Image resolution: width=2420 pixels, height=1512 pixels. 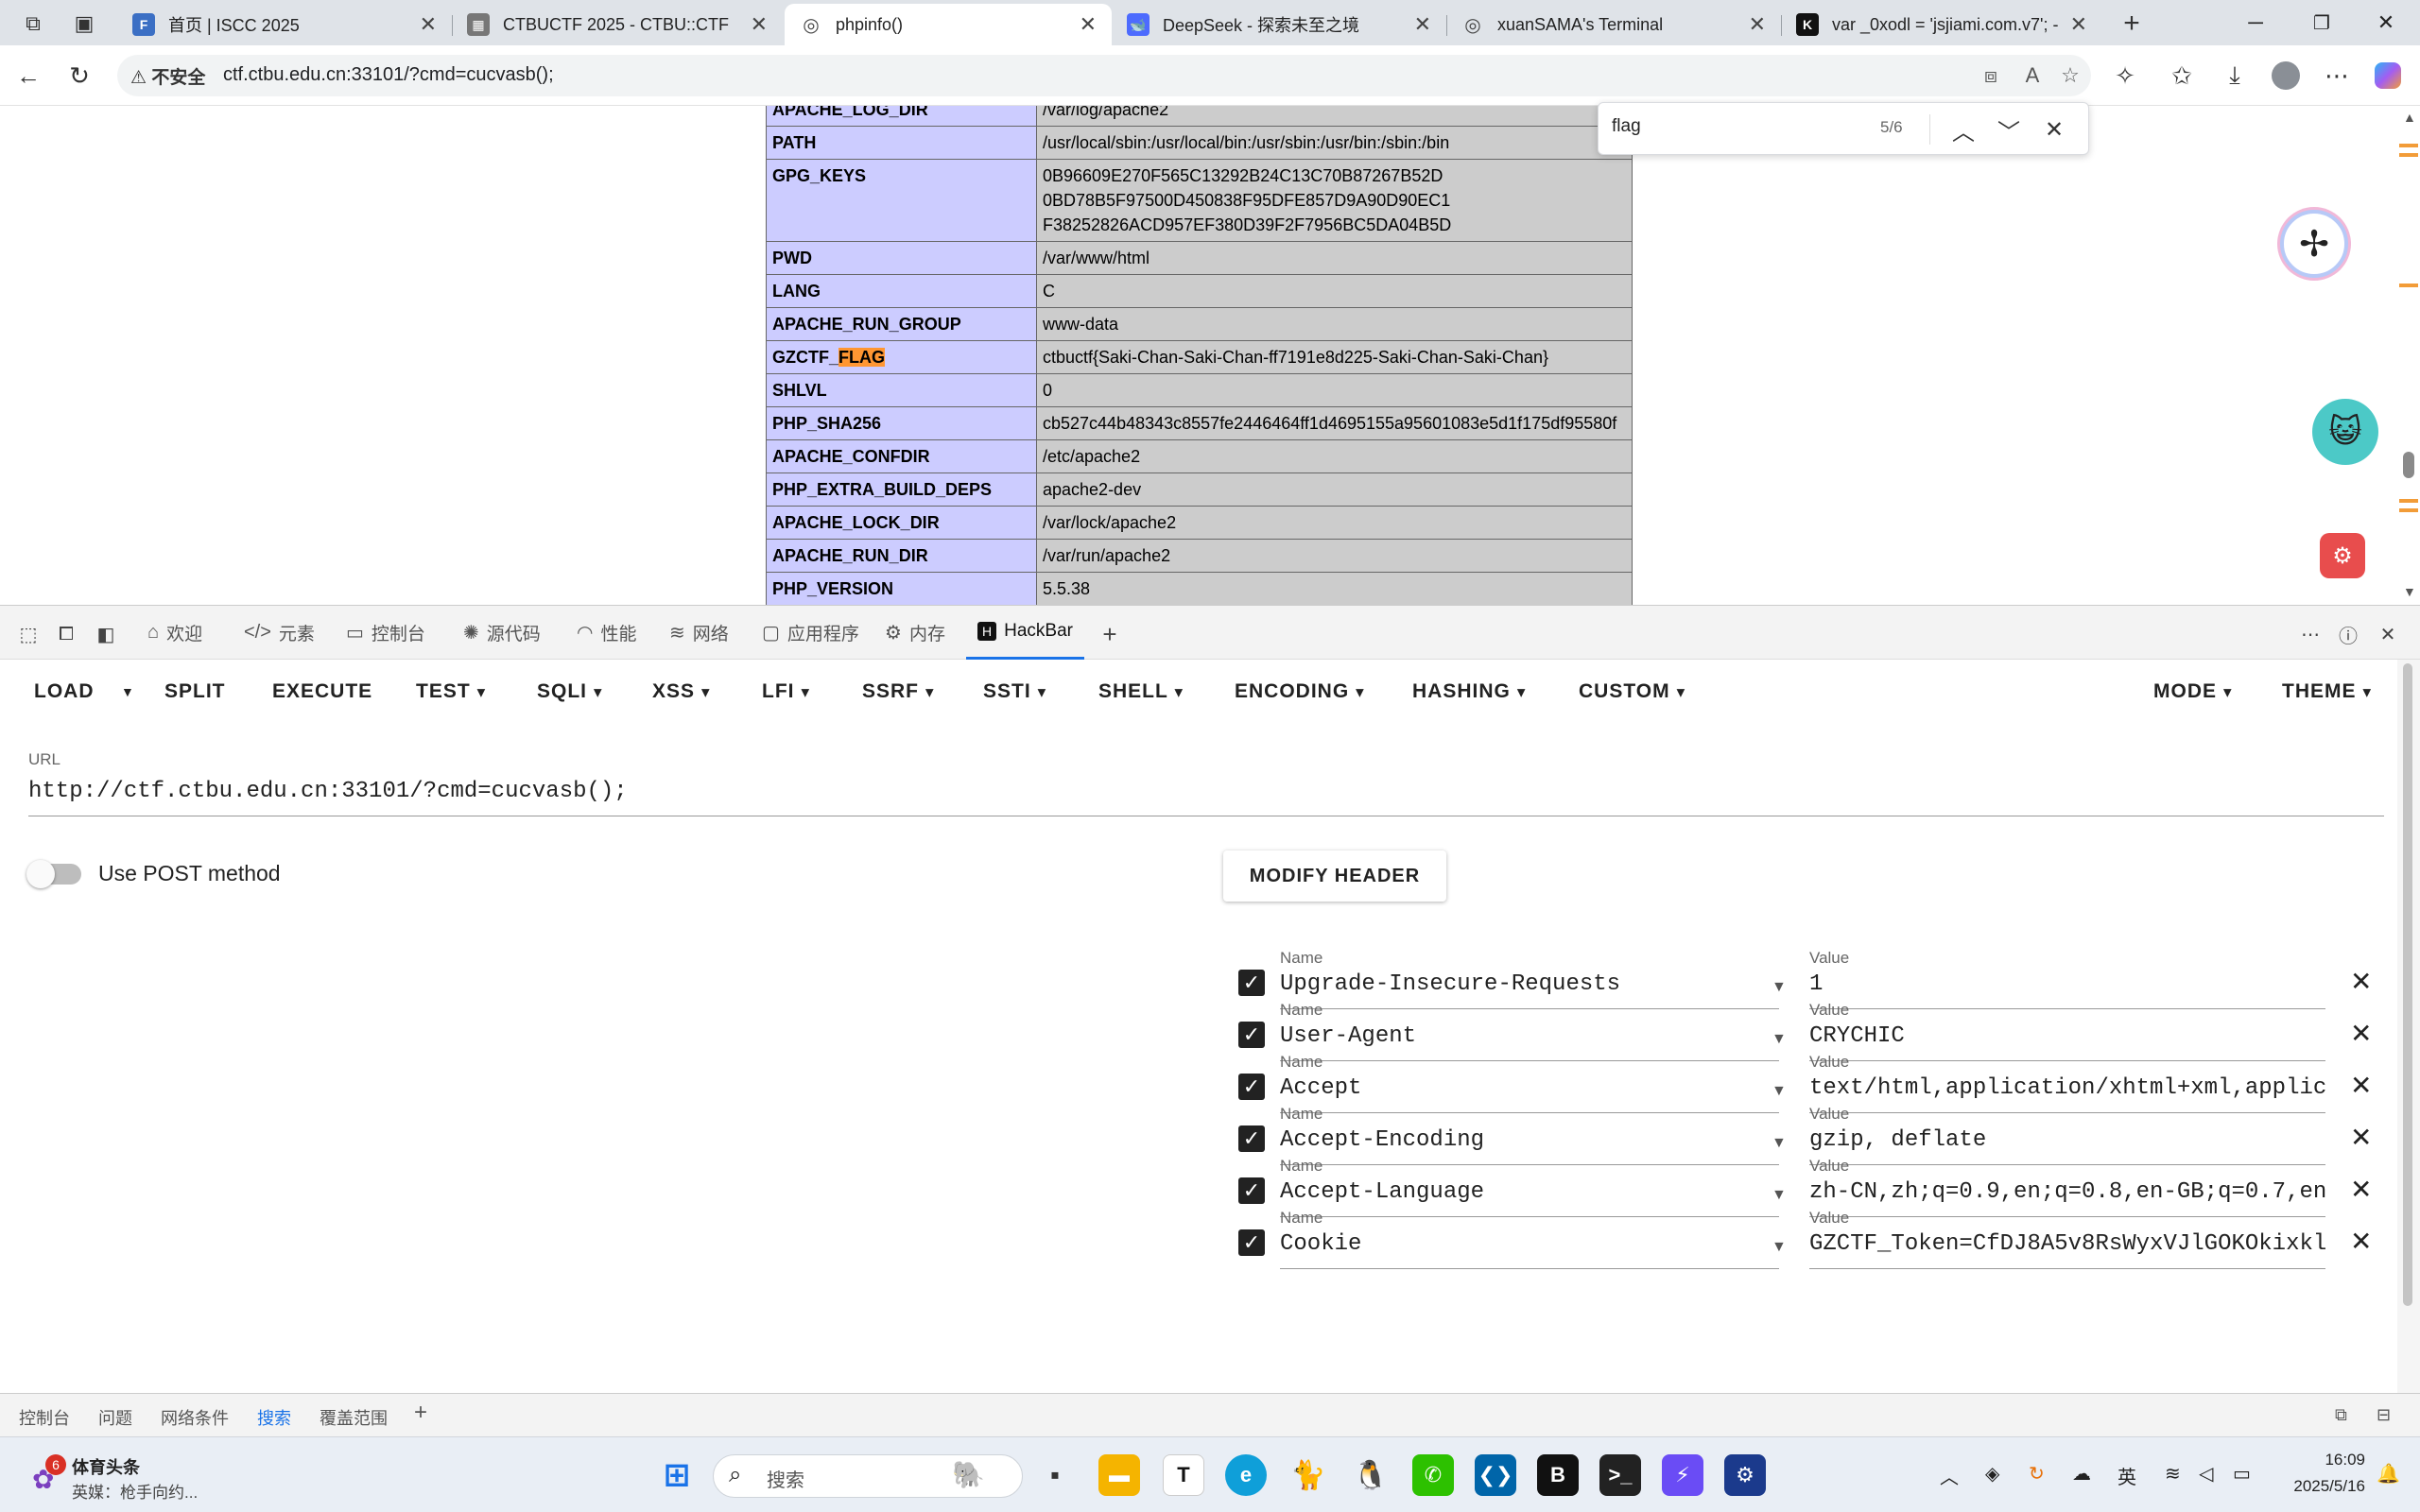 What do you see at coordinates (1469, 691) in the screenshot?
I see `hashing-menu: HASHING ▾` at bounding box center [1469, 691].